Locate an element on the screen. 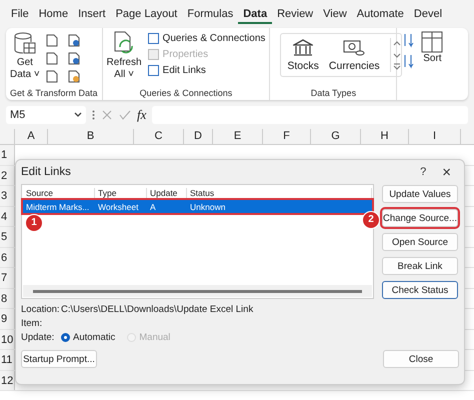 The image size is (474, 400). data-type-button: Stocks is located at coordinates (303, 55).